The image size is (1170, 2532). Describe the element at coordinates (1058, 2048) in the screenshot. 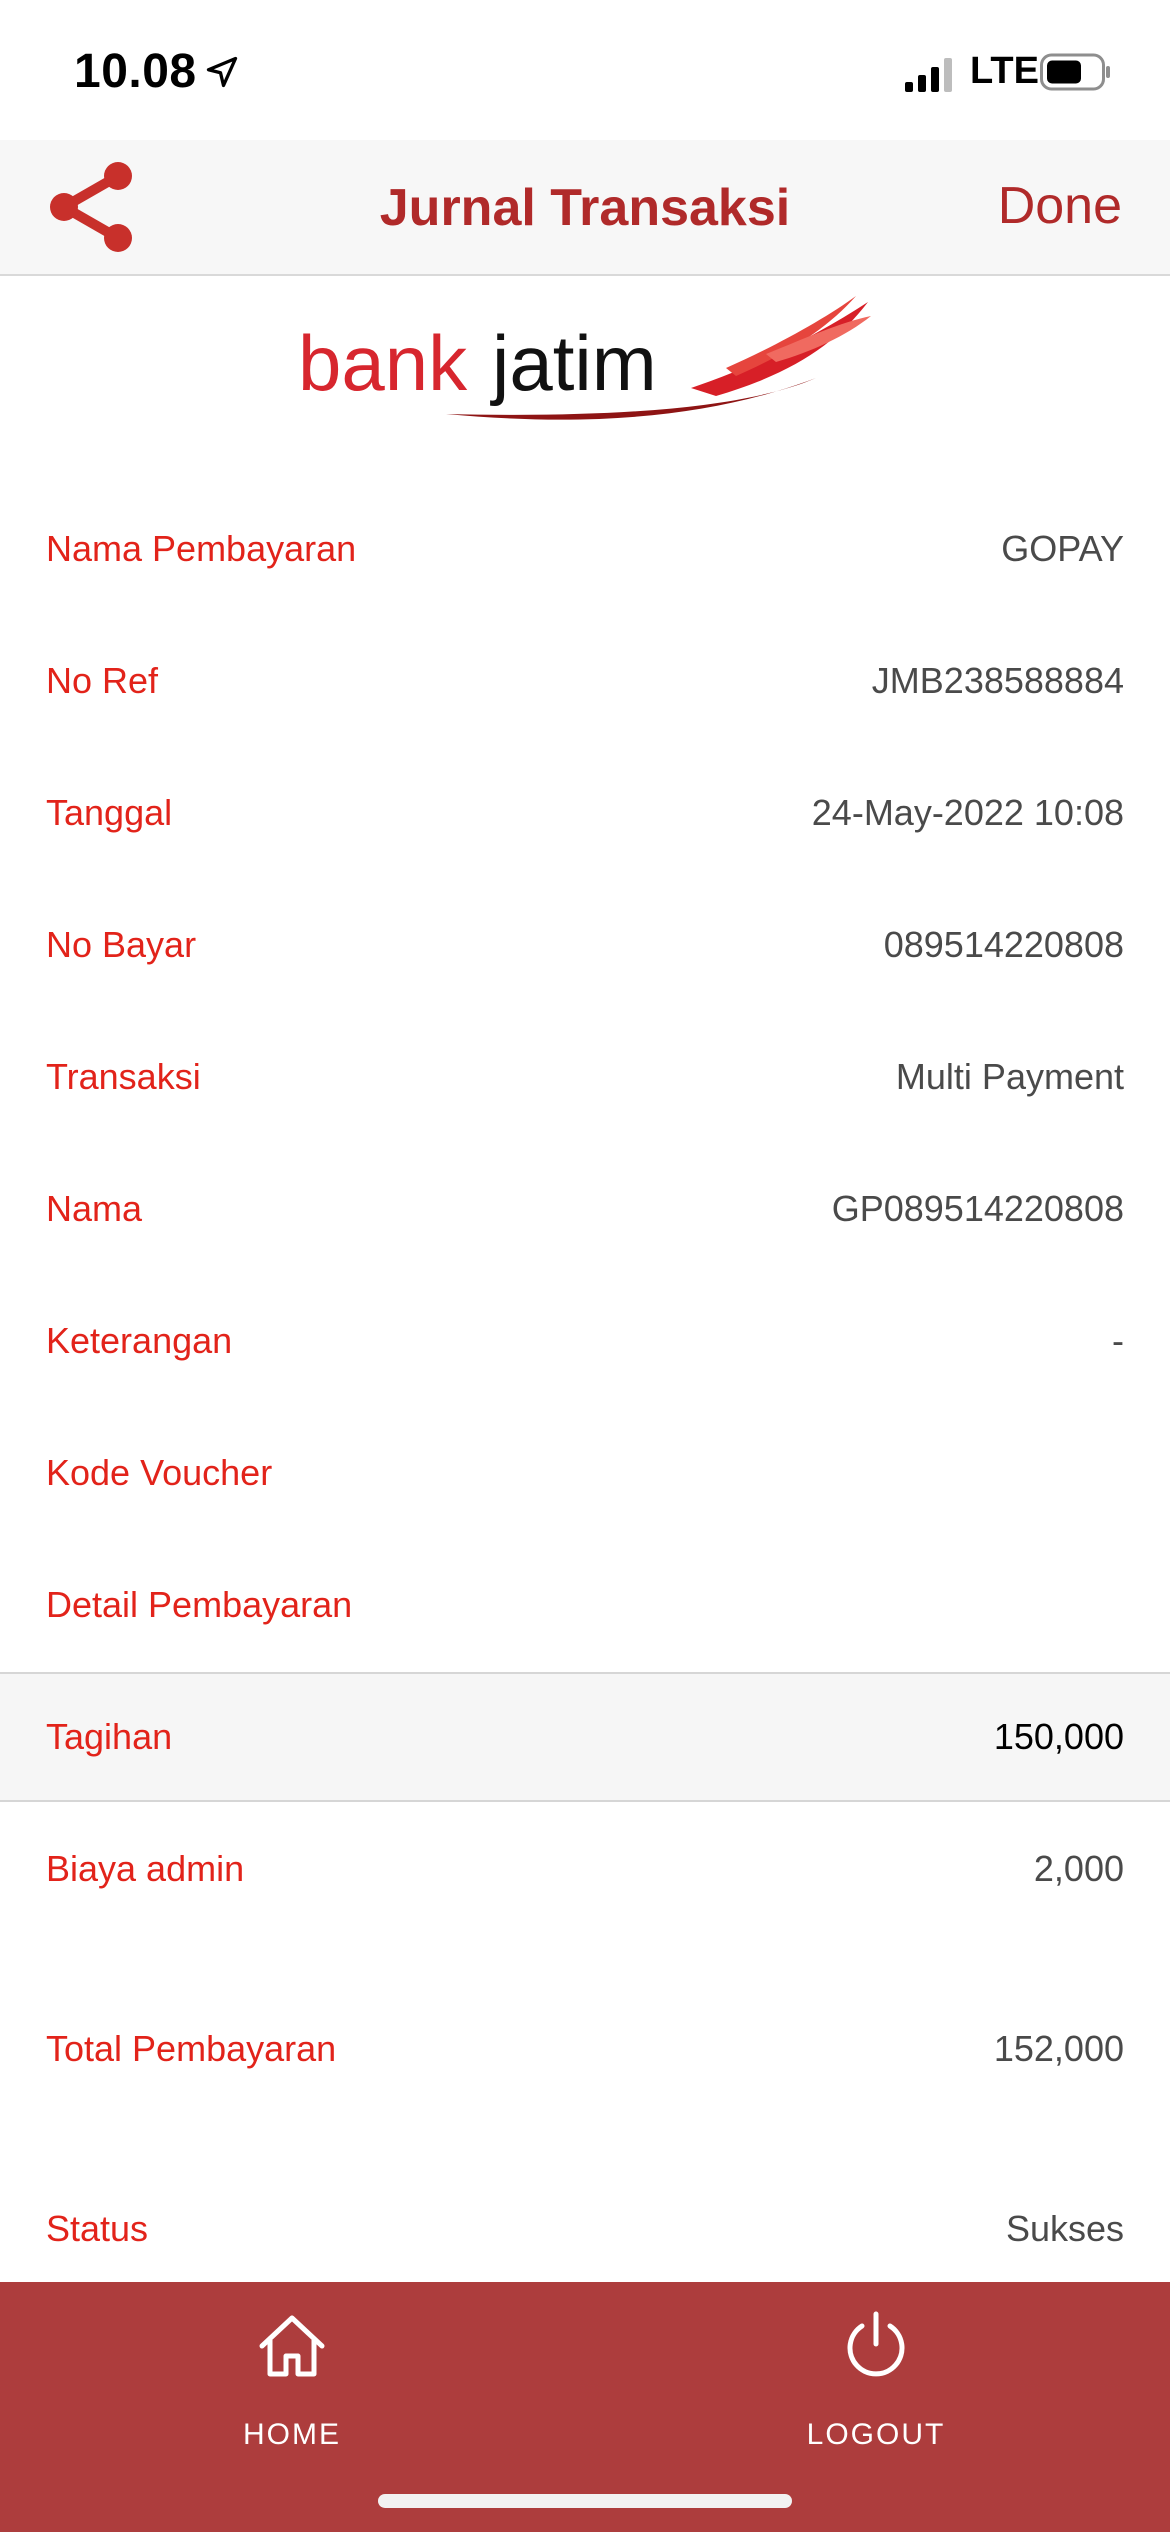

I see `detail-value: 152,000` at that location.